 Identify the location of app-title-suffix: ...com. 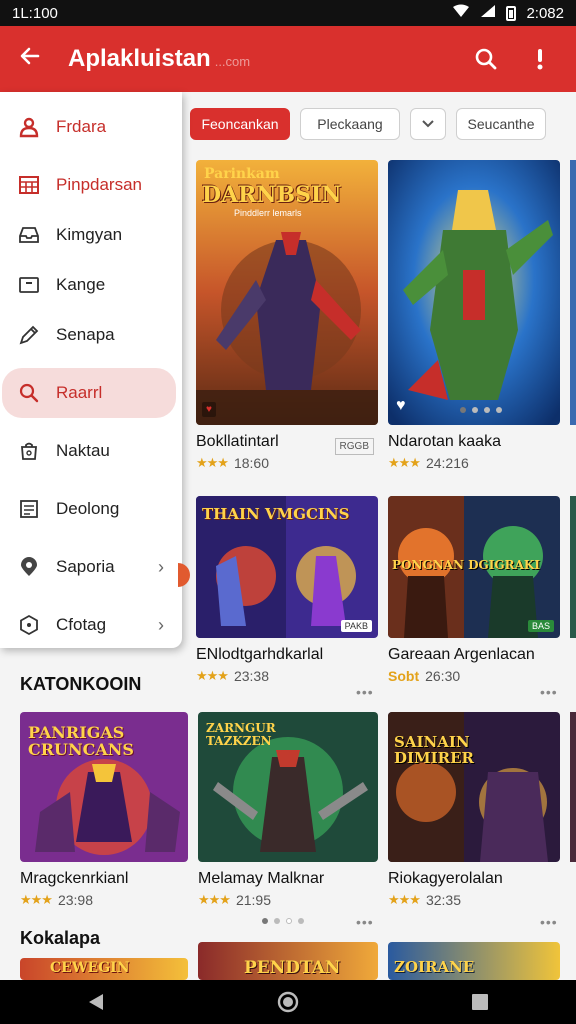
(232, 61).